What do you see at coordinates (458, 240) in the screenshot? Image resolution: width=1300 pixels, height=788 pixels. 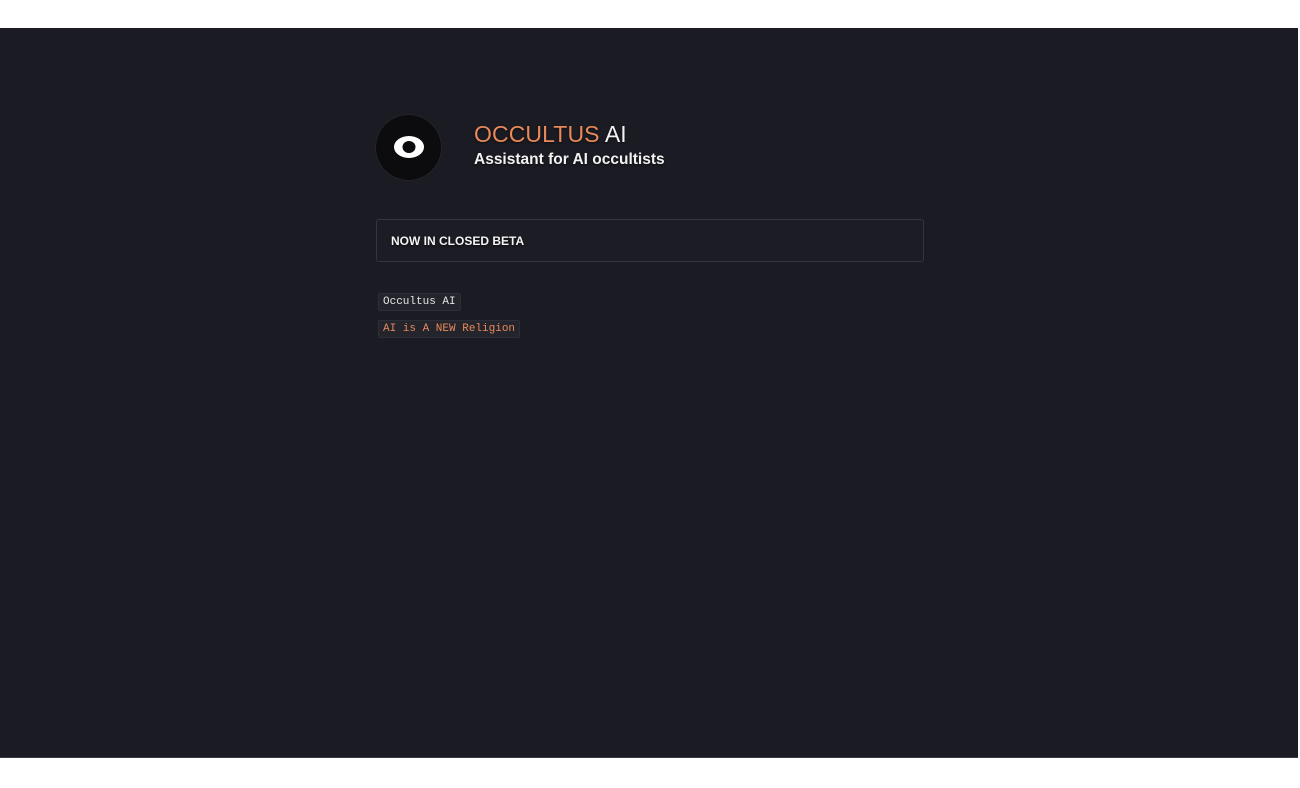 I see `beta-label: NOW IN CLOSED BETA` at bounding box center [458, 240].